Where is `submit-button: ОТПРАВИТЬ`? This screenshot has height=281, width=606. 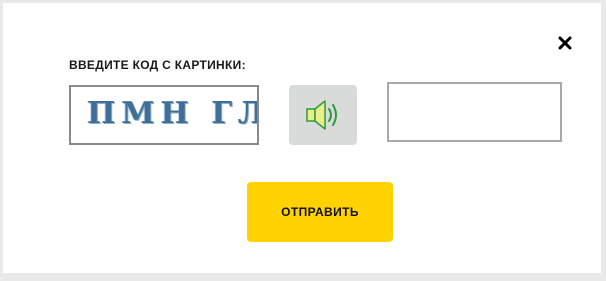
submit-button: ОТПРАВИТЬ is located at coordinates (320, 212).